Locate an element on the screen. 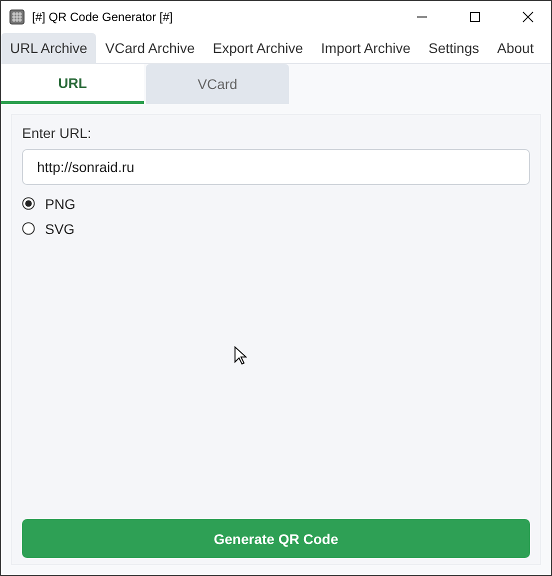  menu-item: Import Archive is located at coordinates (366, 48).